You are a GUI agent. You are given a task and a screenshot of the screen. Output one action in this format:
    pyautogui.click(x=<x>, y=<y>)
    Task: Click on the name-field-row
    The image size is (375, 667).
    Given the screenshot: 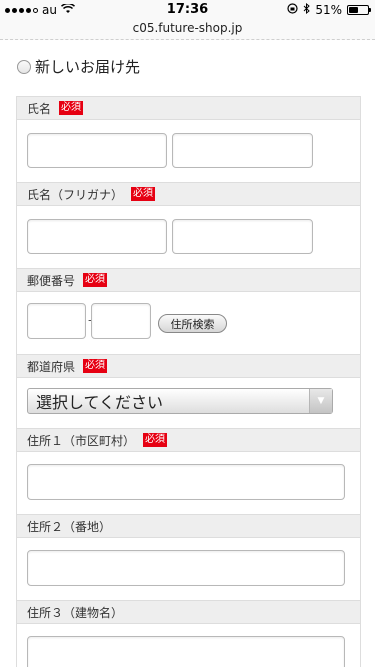 What is the action you would take?
    pyautogui.click(x=188, y=151)
    